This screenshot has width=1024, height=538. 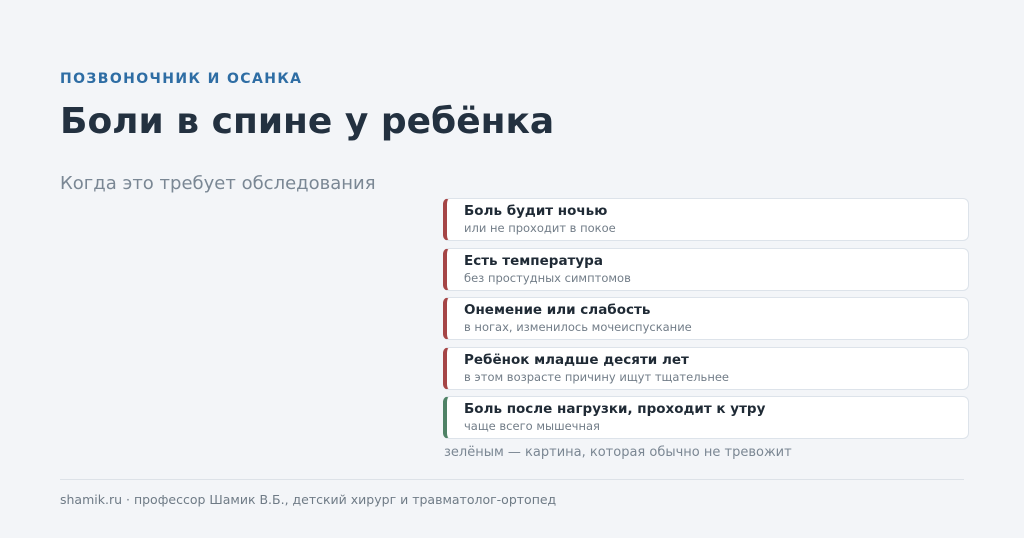 What do you see at coordinates (512, 479) in the screenshot?
I see `footer-divider` at bounding box center [512, 479].